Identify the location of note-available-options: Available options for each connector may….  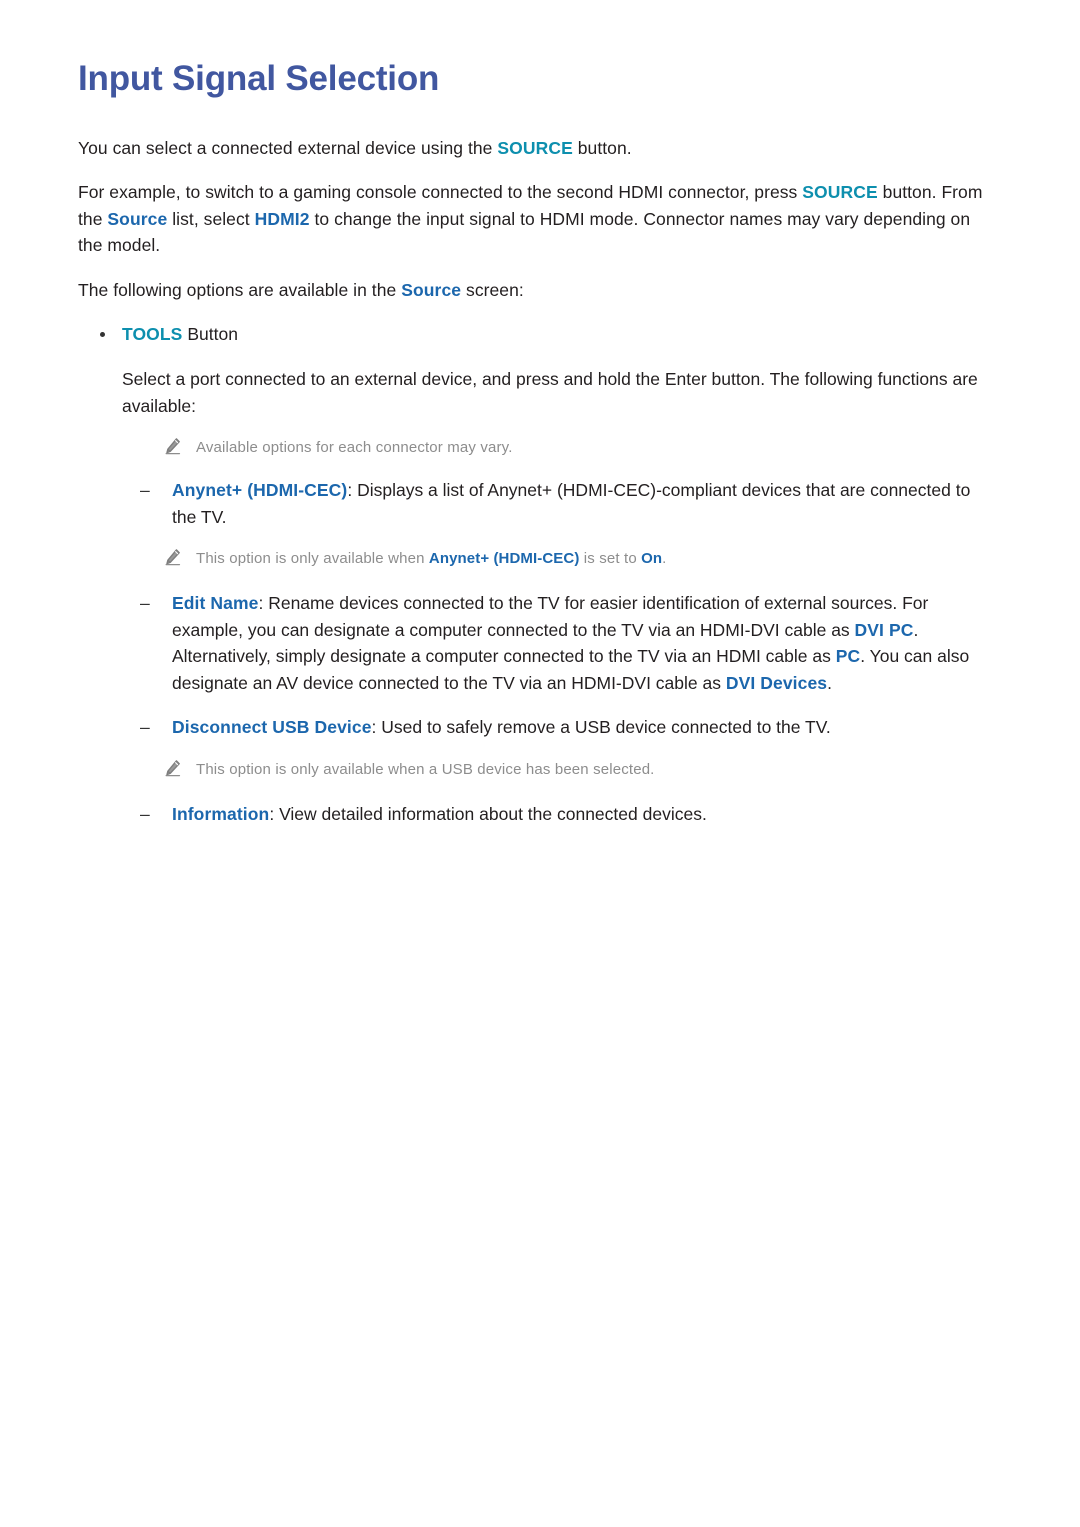
(535, 448).